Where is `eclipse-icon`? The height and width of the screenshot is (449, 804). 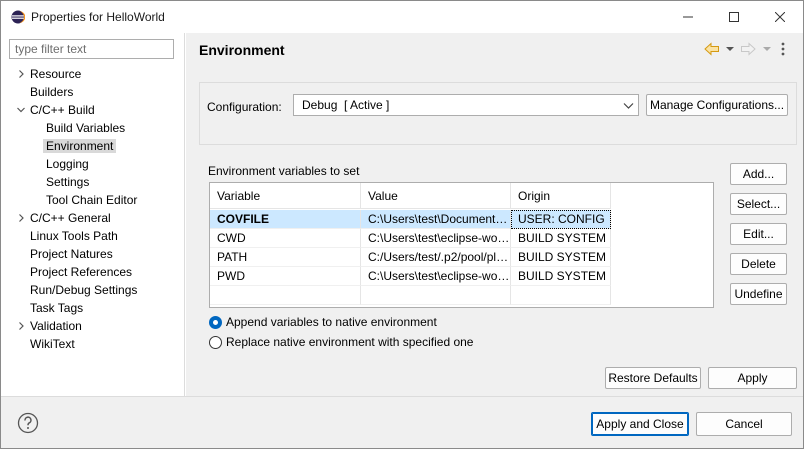 eclipse-icon is located at coordinates (18, 17).